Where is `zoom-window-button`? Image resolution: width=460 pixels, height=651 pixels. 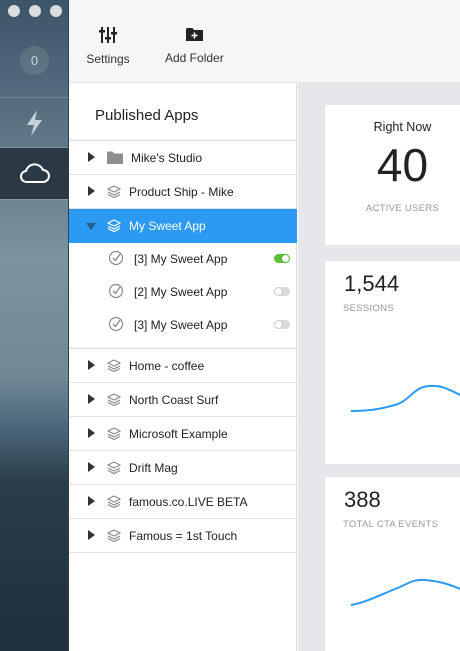
zoom-window-button is located at coordinates (56, 11).